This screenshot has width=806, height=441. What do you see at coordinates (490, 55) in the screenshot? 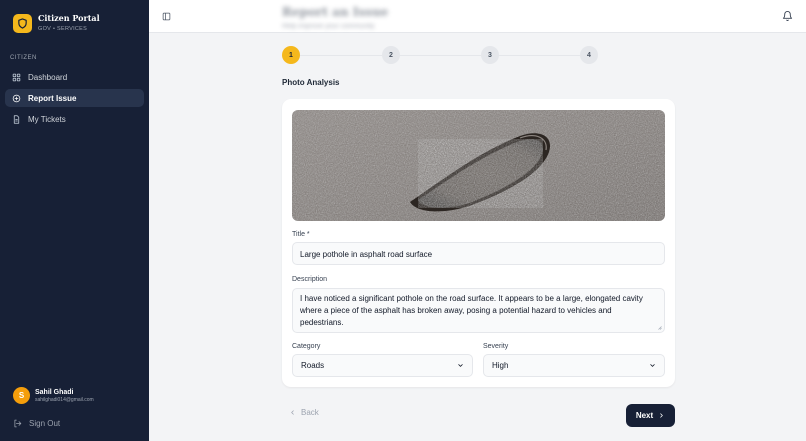
I see `step-3: 3` at bounding box center [490, 55].